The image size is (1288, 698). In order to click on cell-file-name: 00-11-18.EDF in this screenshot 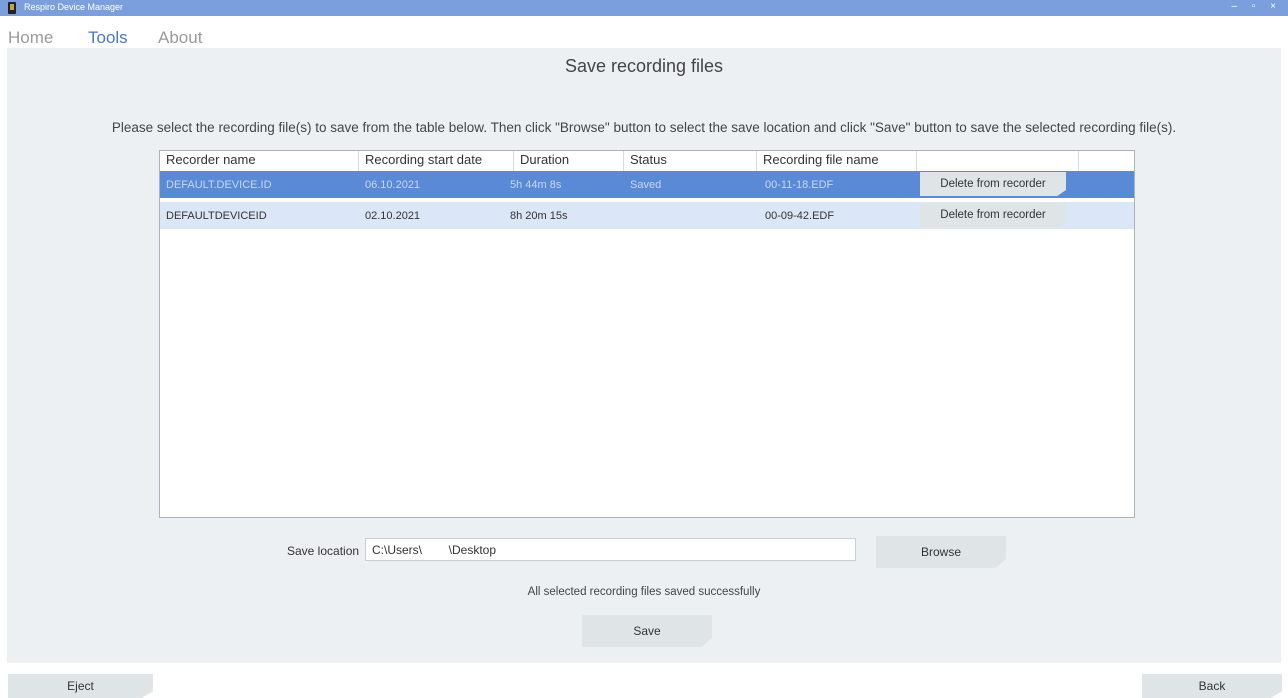, I will do `click(799, 185)`.